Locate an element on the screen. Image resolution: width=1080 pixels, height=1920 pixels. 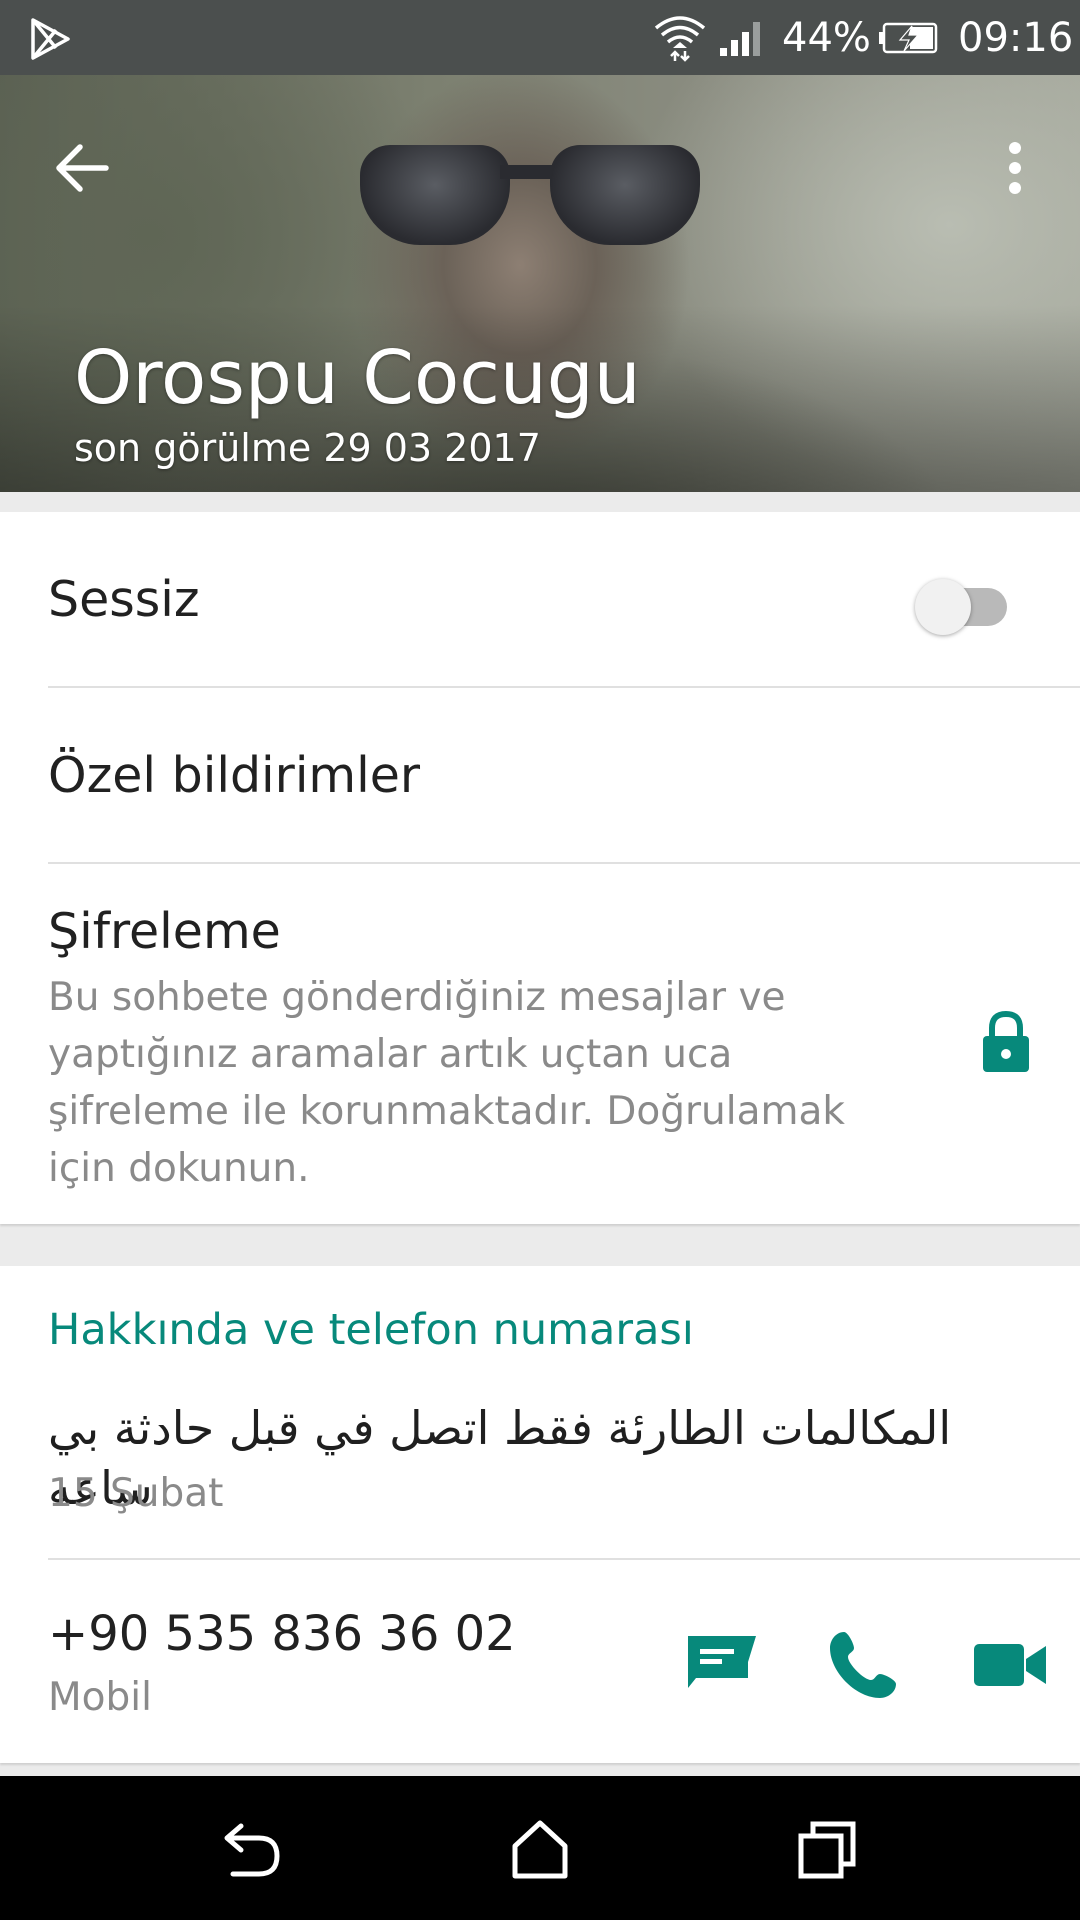
phone-type: Mobil is located at coordinates (100, 1697).